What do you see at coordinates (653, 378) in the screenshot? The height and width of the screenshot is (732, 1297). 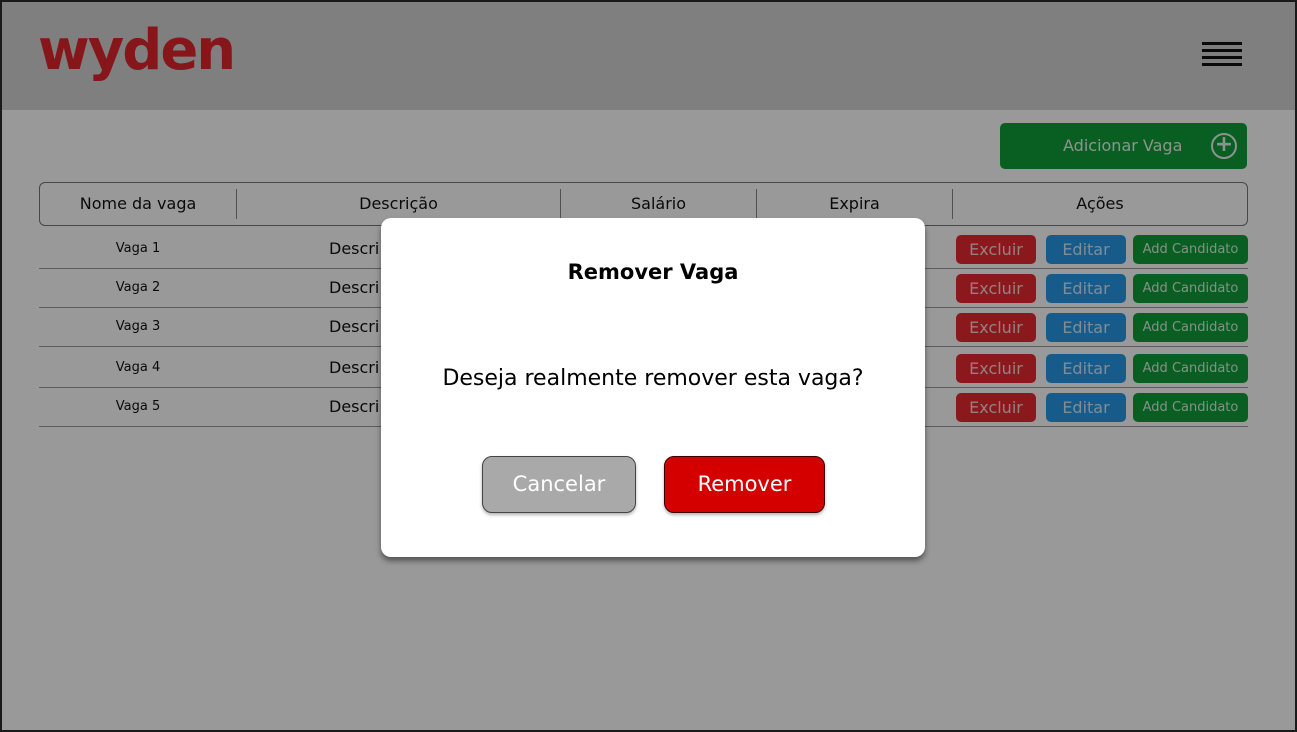 I see `dialog-message: Deseja realmente remover esta vaga?` at bounding box center [653, 378].